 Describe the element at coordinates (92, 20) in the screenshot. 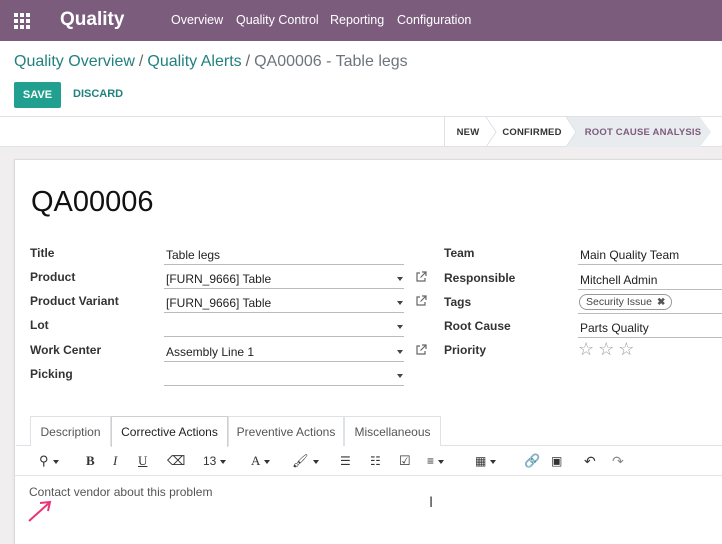

I see `app-title: Quality` at that location.